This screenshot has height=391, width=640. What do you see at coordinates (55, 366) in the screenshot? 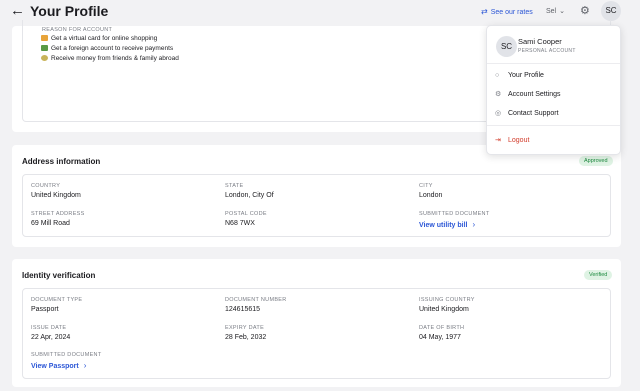
I see `view-passport-label: View Passport` at bounding box center [55, 366].